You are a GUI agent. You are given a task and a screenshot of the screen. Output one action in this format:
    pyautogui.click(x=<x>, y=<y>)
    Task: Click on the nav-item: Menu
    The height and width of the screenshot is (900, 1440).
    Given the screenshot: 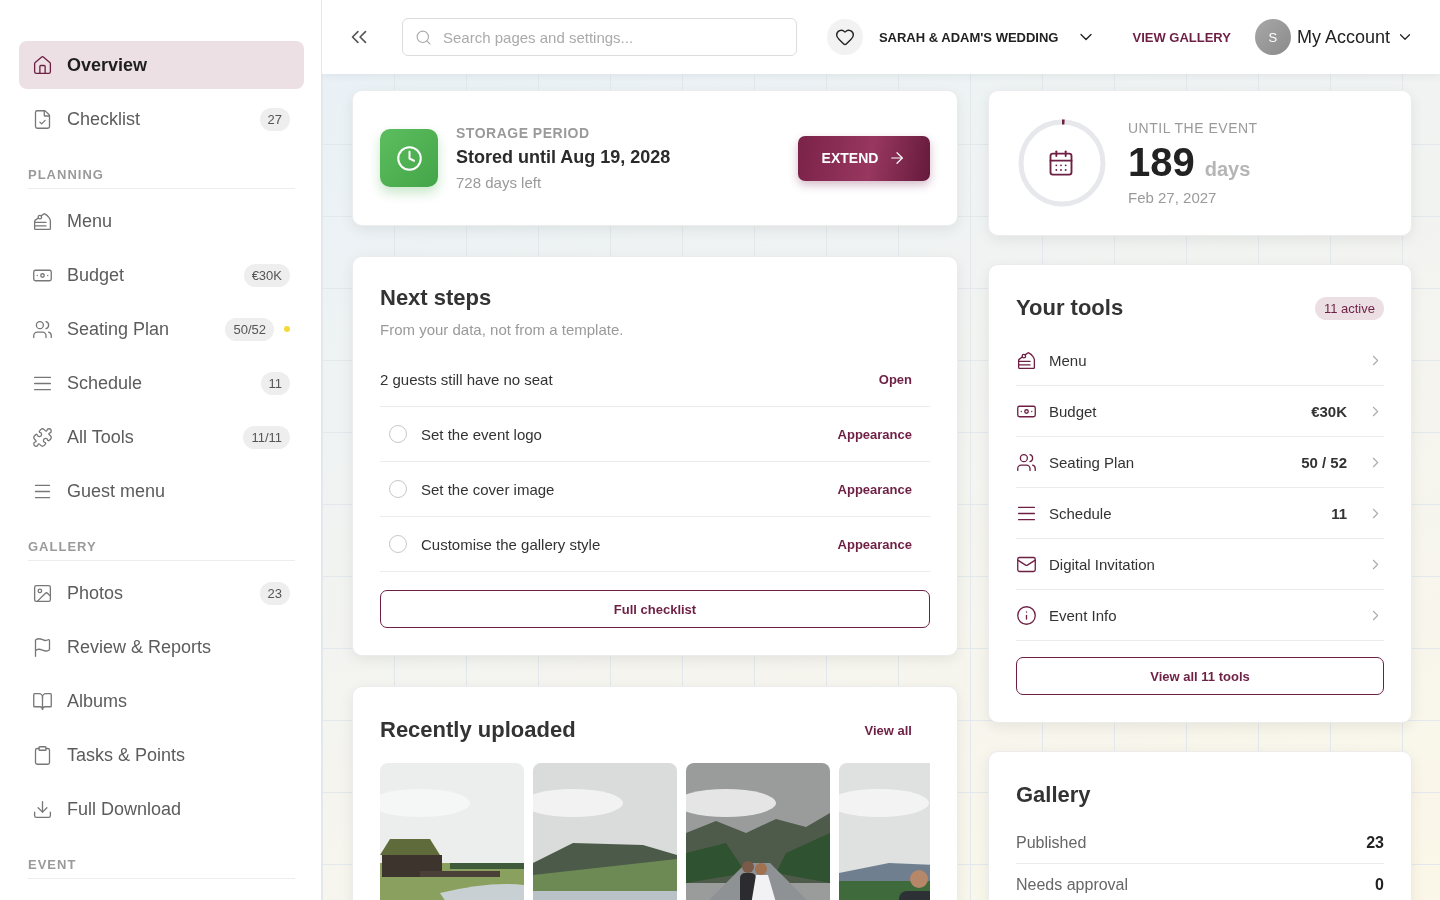 What is the action you would take?
    pyautogui.click(x=161, y=221)
    